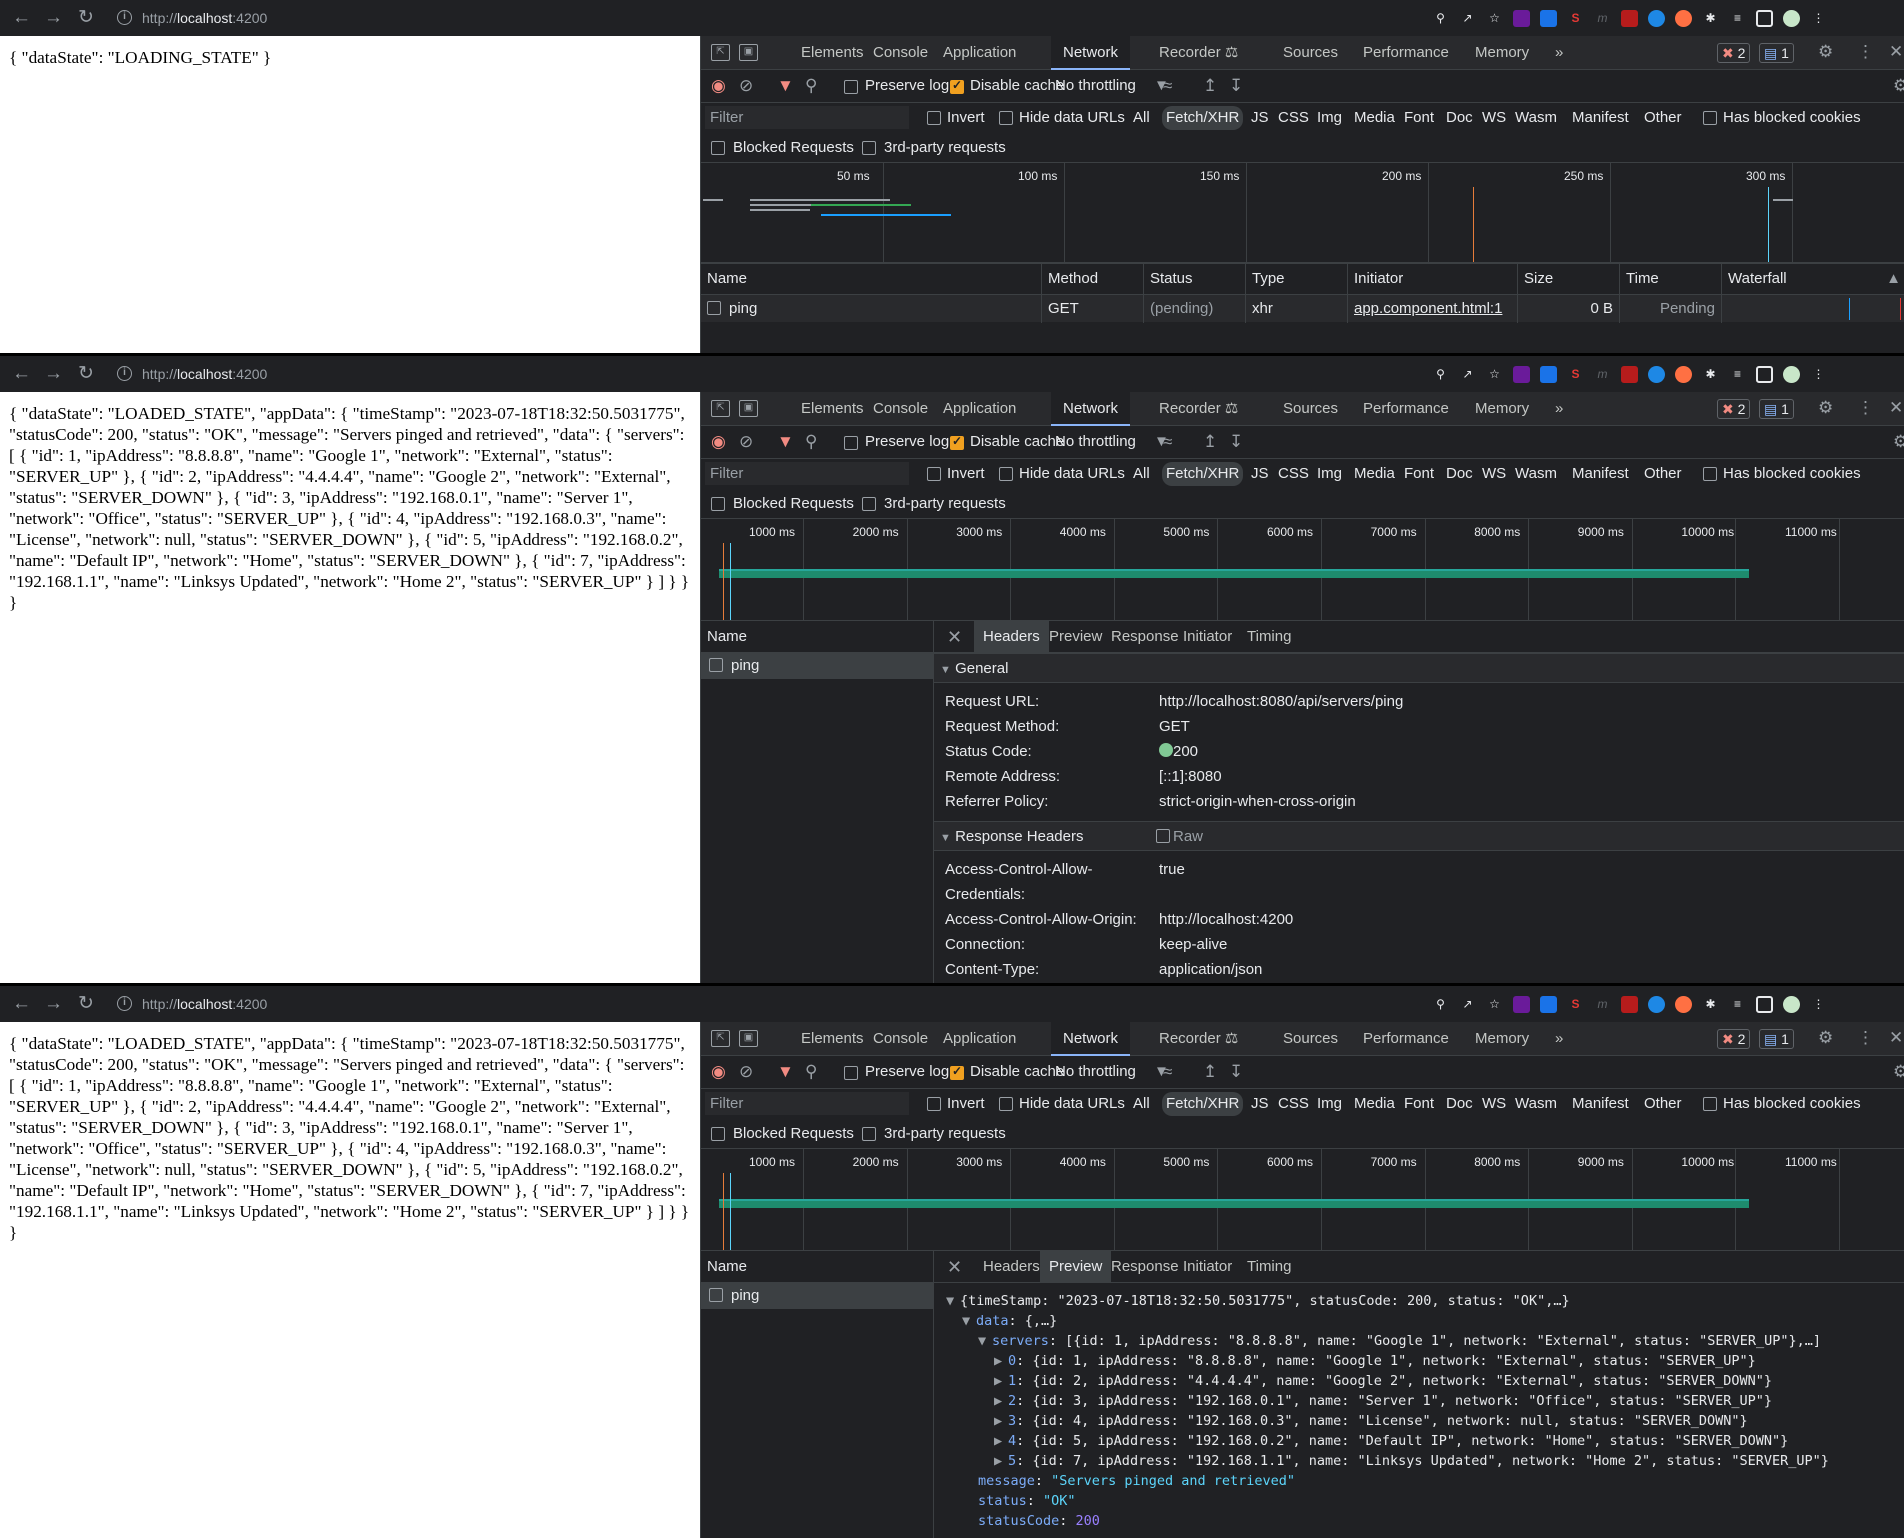 The image size is (1904, 1538). Describe the element at coordinates (1600, 474) in the screenshot. I see `filter-type-manifest: Manifest` at that location.